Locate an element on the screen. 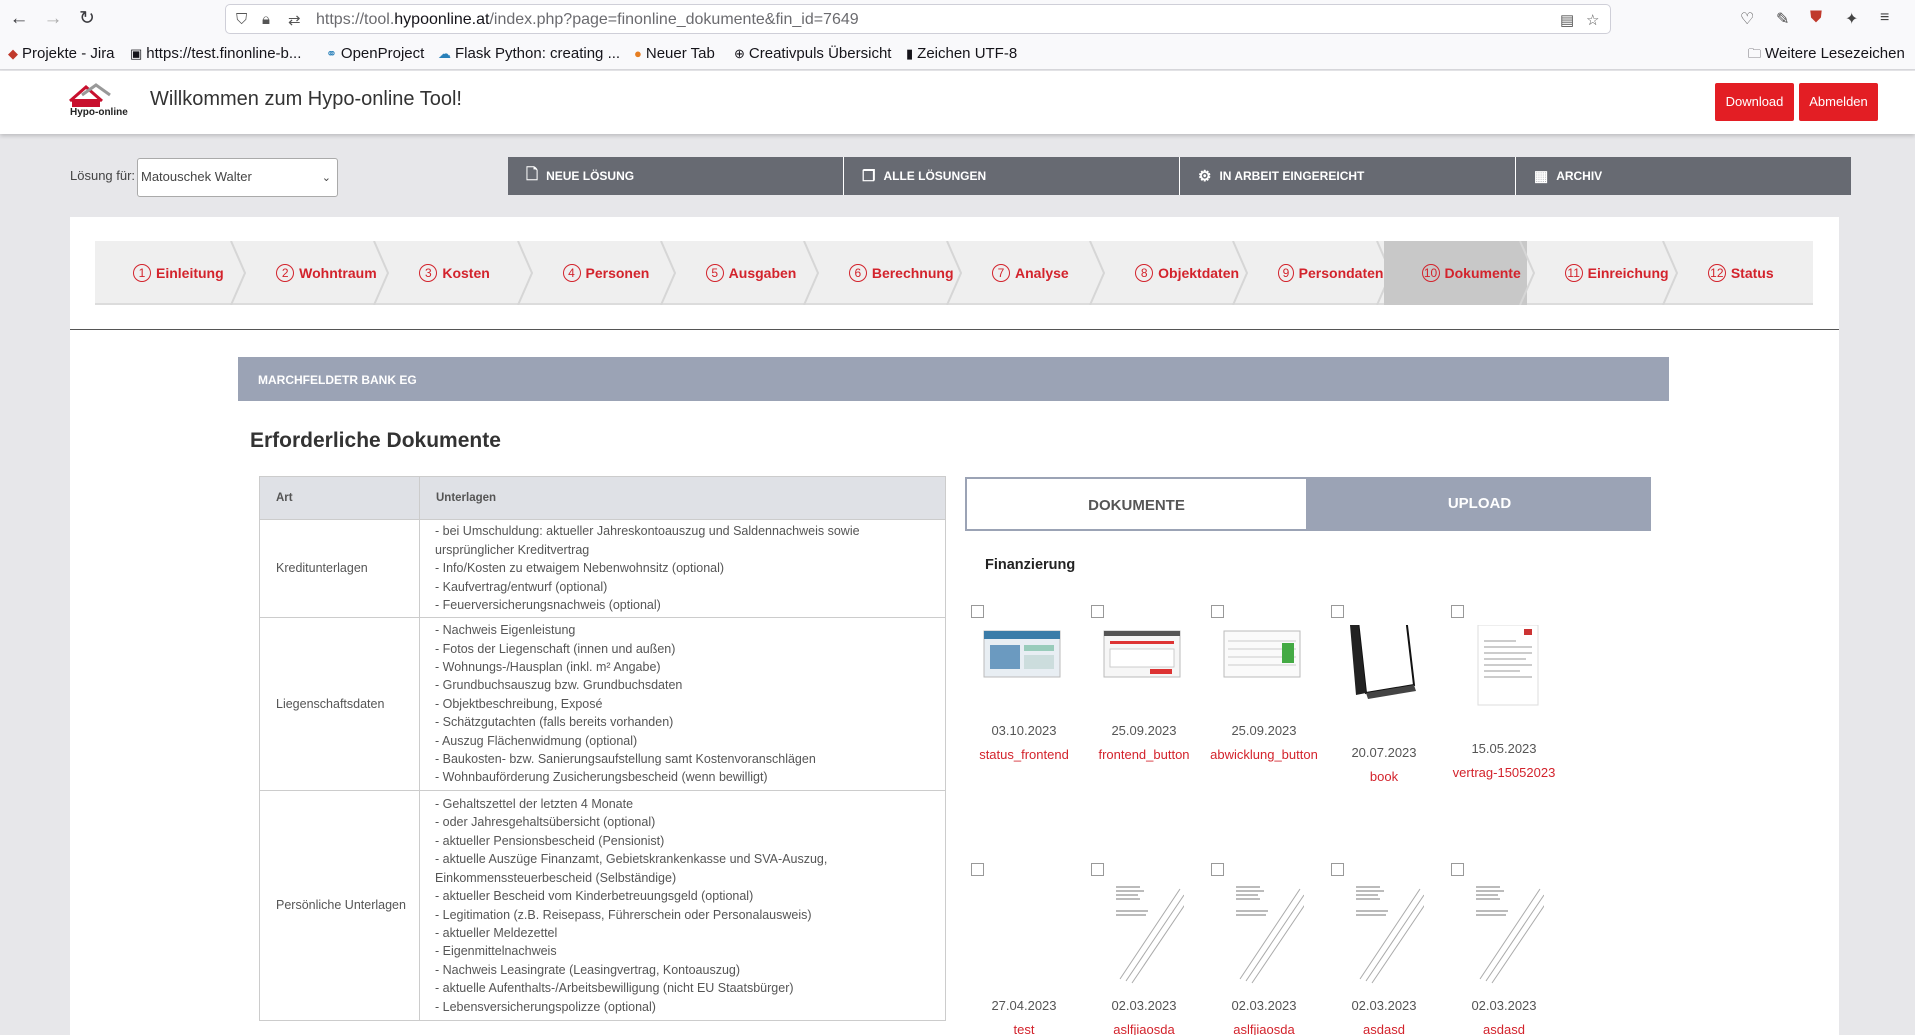 This screenshot has width=1915, height=1035. file-name-link: vertrag-15052023 is located at coordinates (1504, 772).